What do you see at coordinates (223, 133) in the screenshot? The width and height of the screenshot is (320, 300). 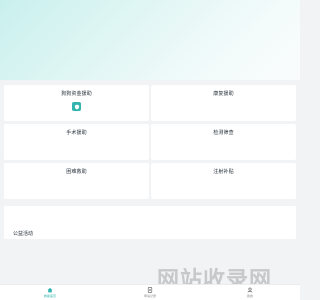 I see `service-label: 检测筛查` at bounding box center [223, 133].